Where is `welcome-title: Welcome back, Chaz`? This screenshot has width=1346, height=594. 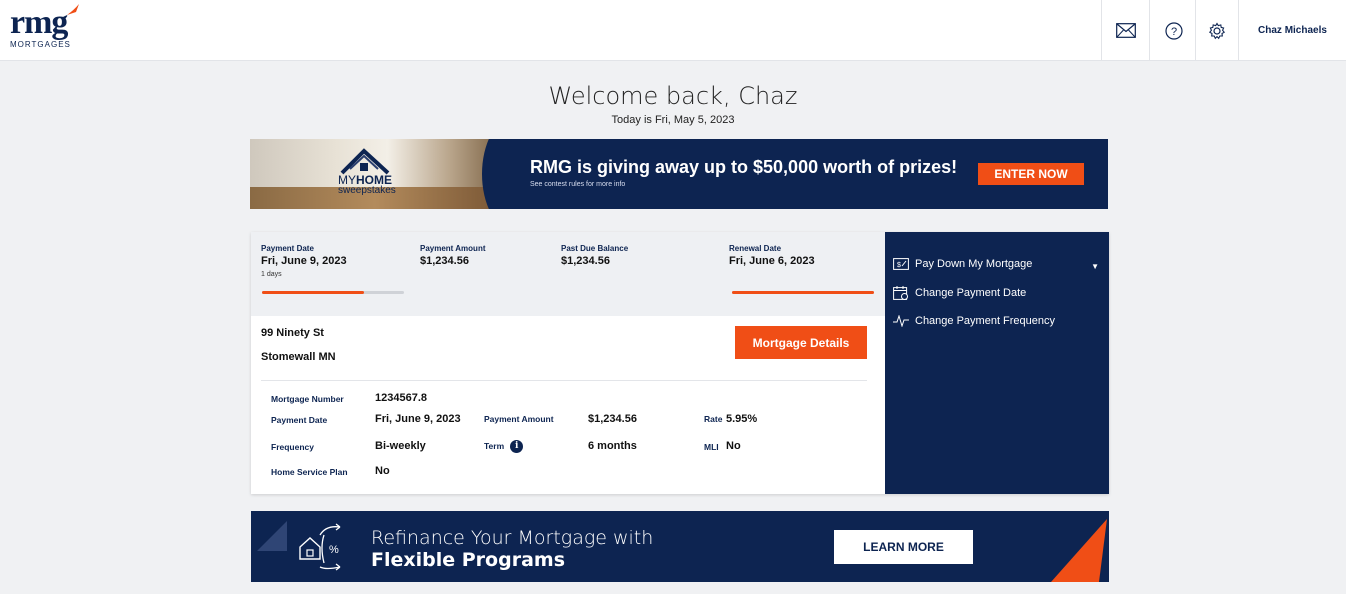
welcome-title: Welcome back, Chaz is located at coordinates (673, 96).